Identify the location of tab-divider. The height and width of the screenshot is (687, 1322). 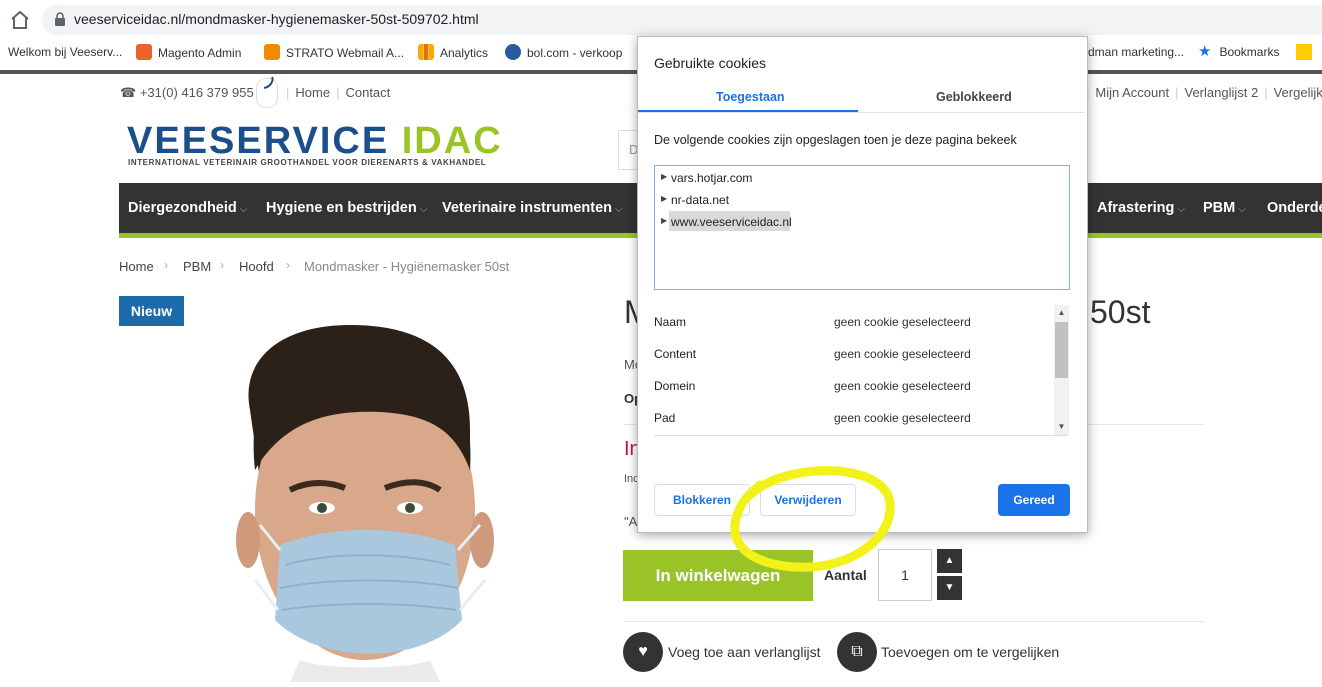
(861, 112).